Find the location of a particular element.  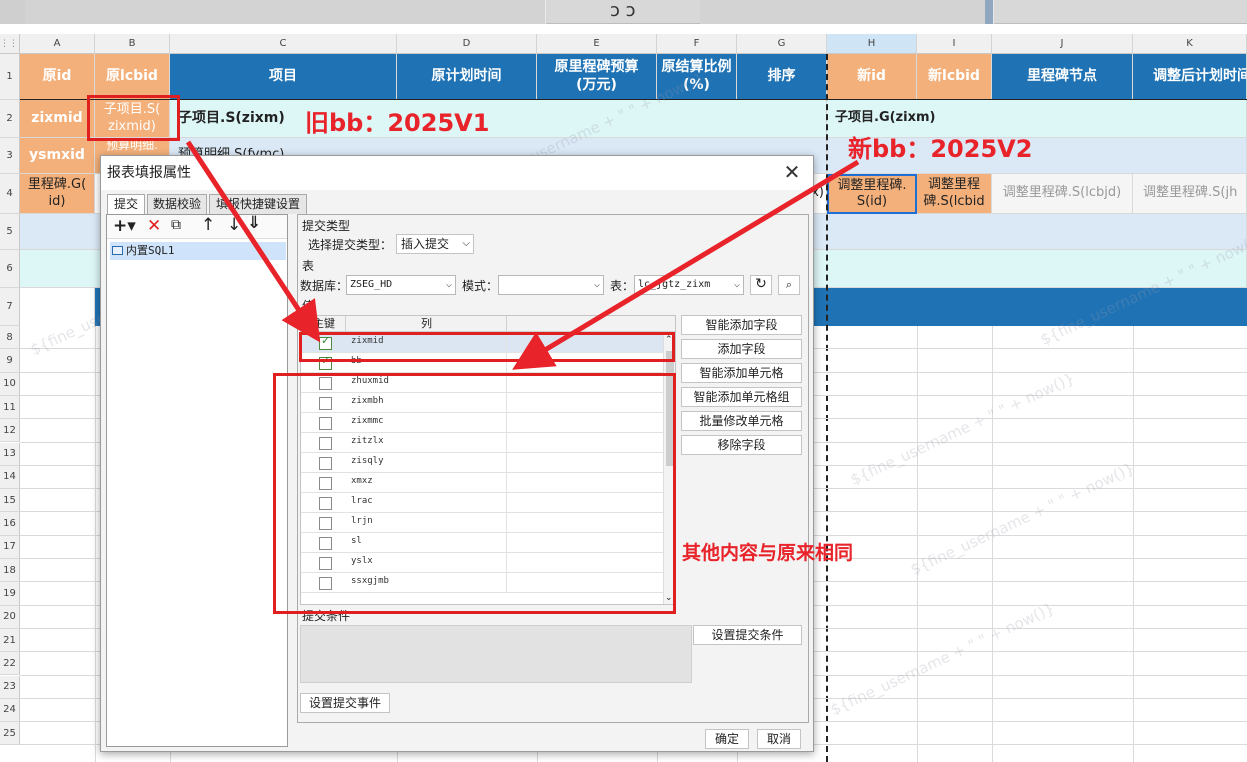

arrow-old-to-zixmid is located at coordinates (253, 241).